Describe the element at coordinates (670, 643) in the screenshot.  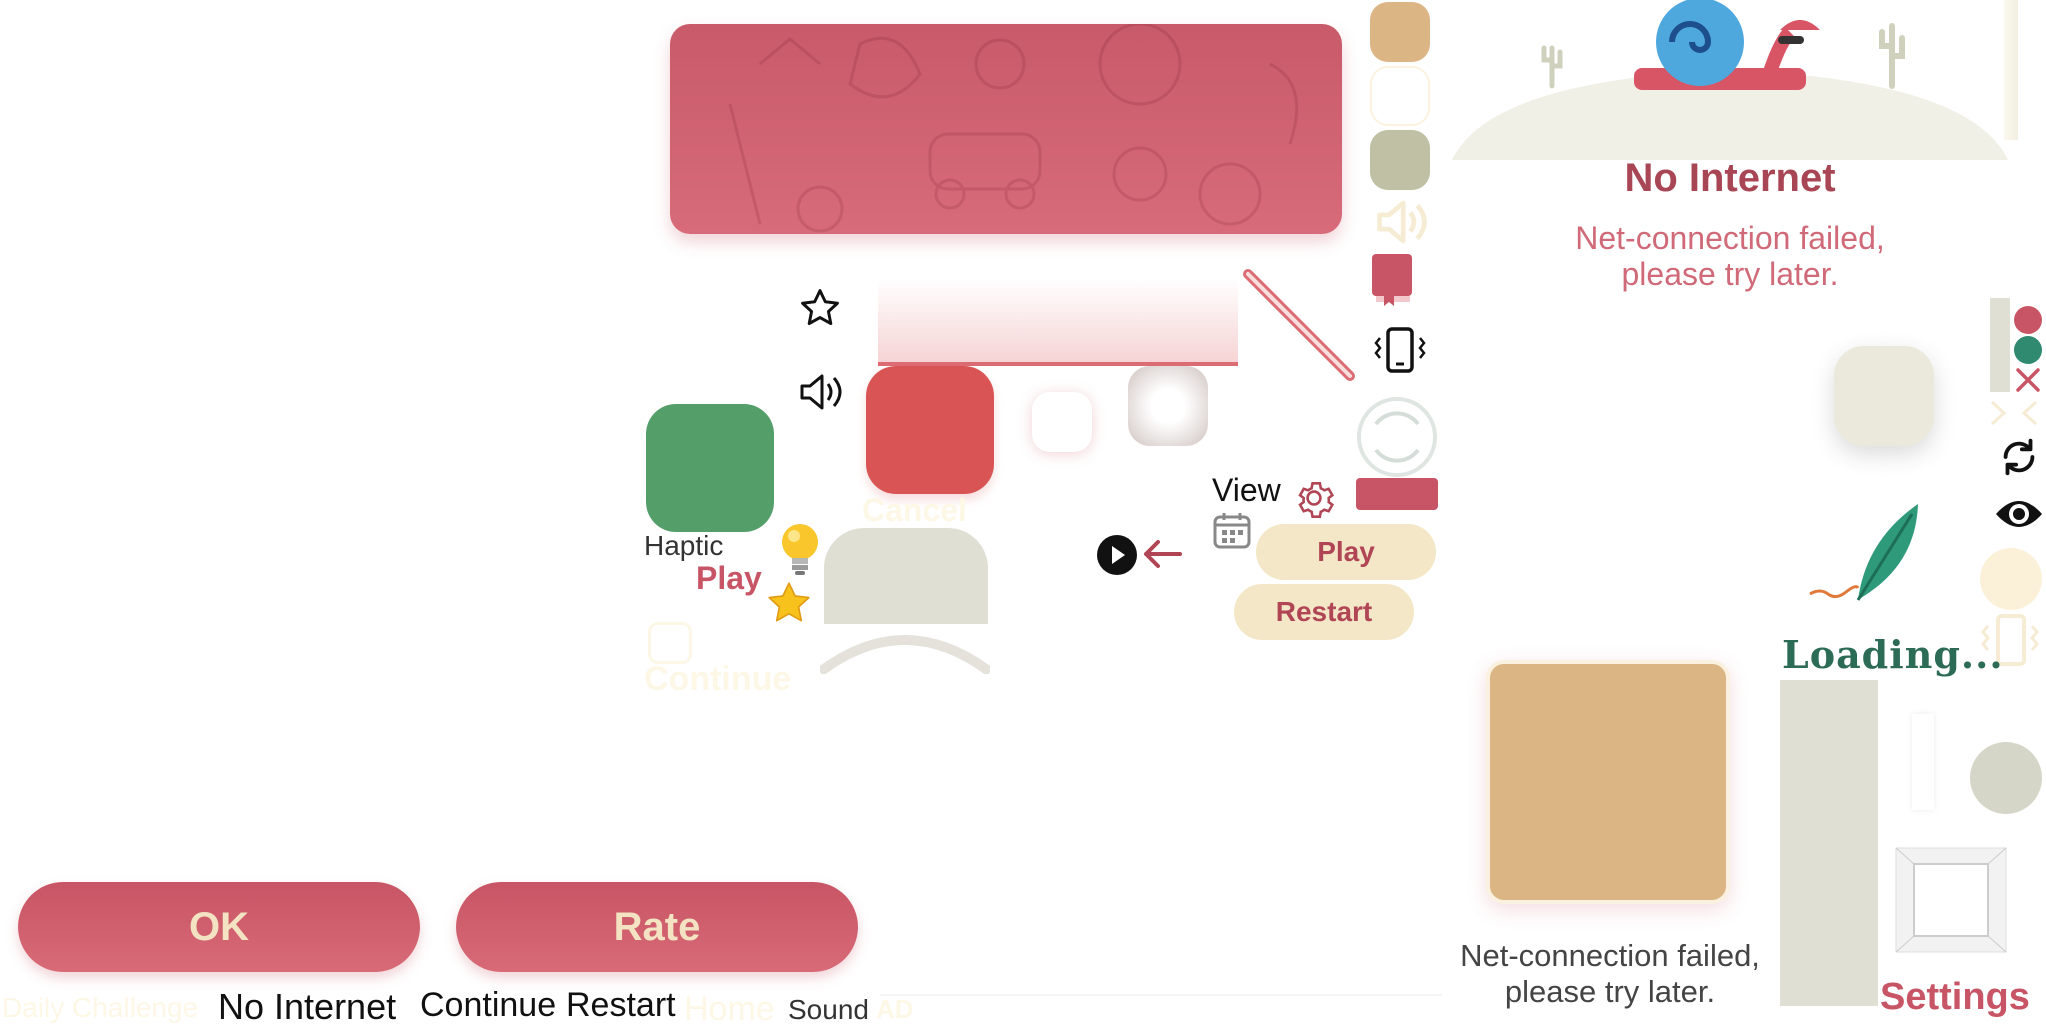
I see `ghost-checkbox` at that location.